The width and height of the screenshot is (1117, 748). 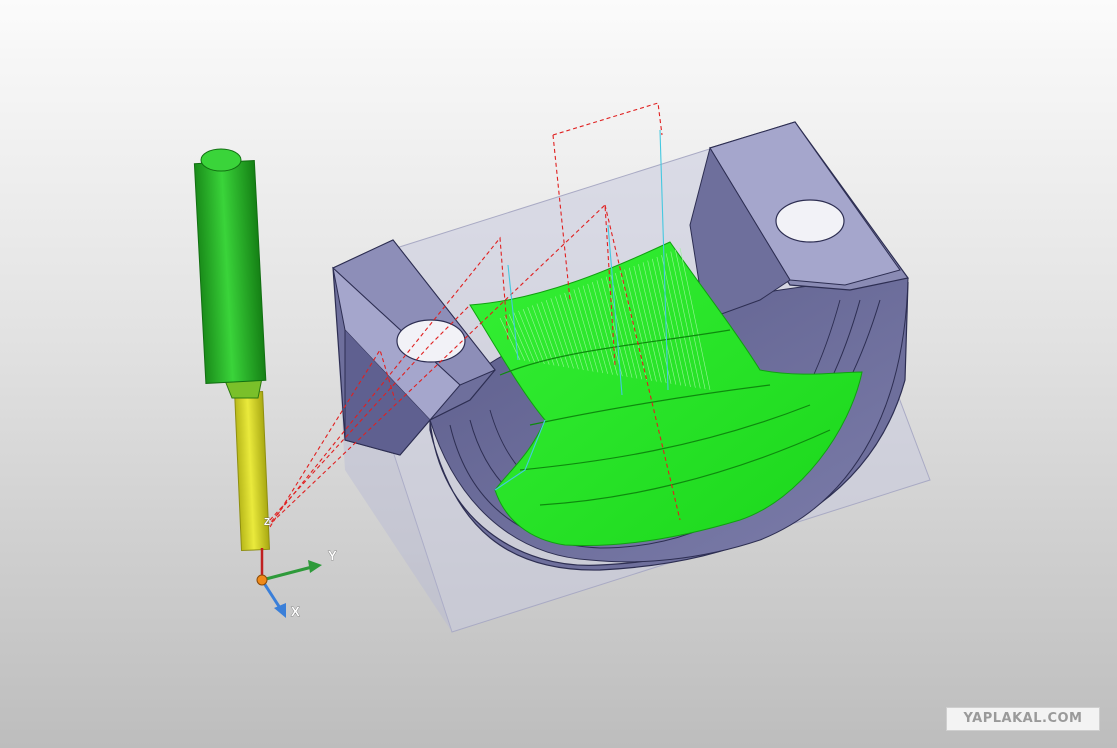 I want to click on axis-x-label: X, so click(x=295, y=611).